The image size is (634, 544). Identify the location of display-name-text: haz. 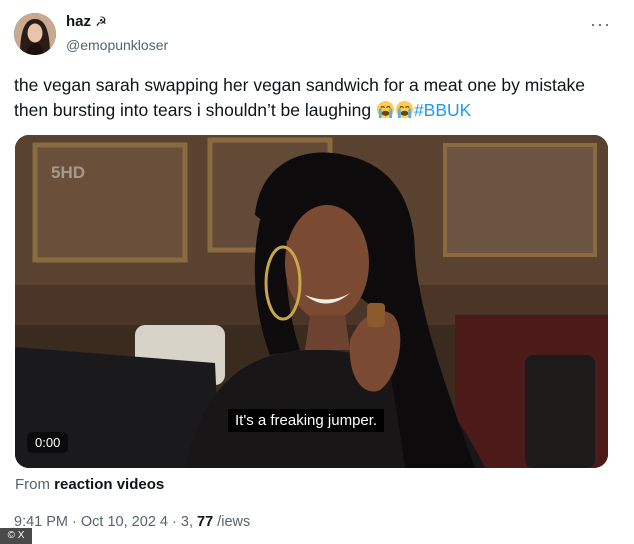
(79, 21).